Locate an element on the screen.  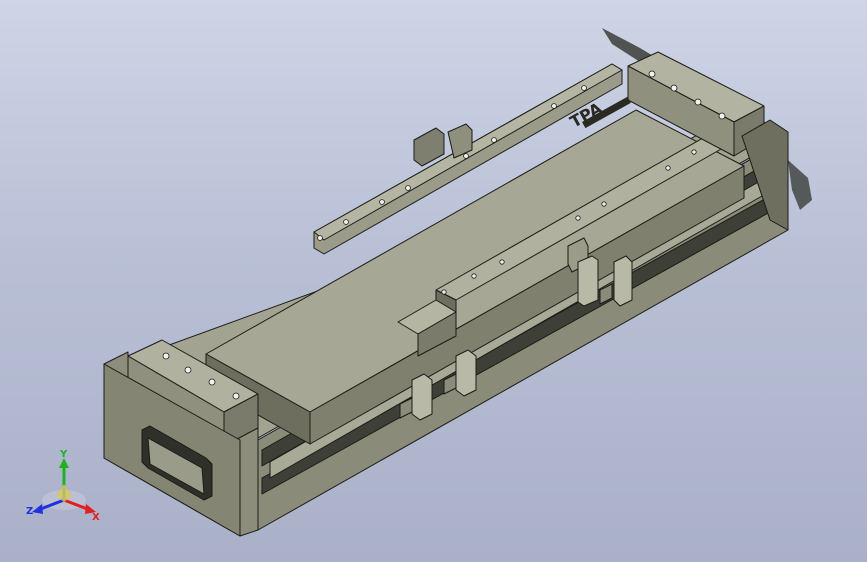
y-axis-label: Y is located at coordinates (63, 454).